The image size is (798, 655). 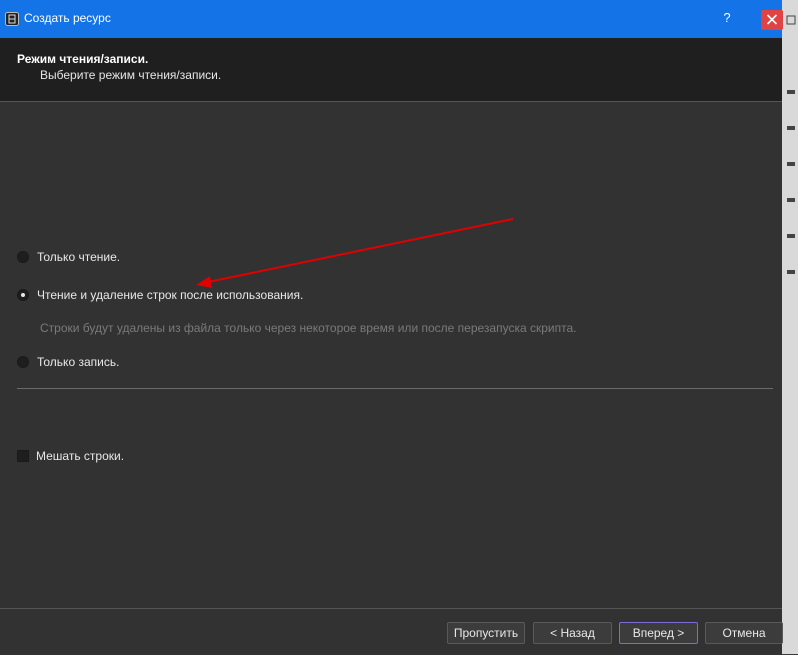 What do you see at coordinates (572, 633) in the screenshot?
I see `back-button: < Назад` at bounding box center [572, 633].